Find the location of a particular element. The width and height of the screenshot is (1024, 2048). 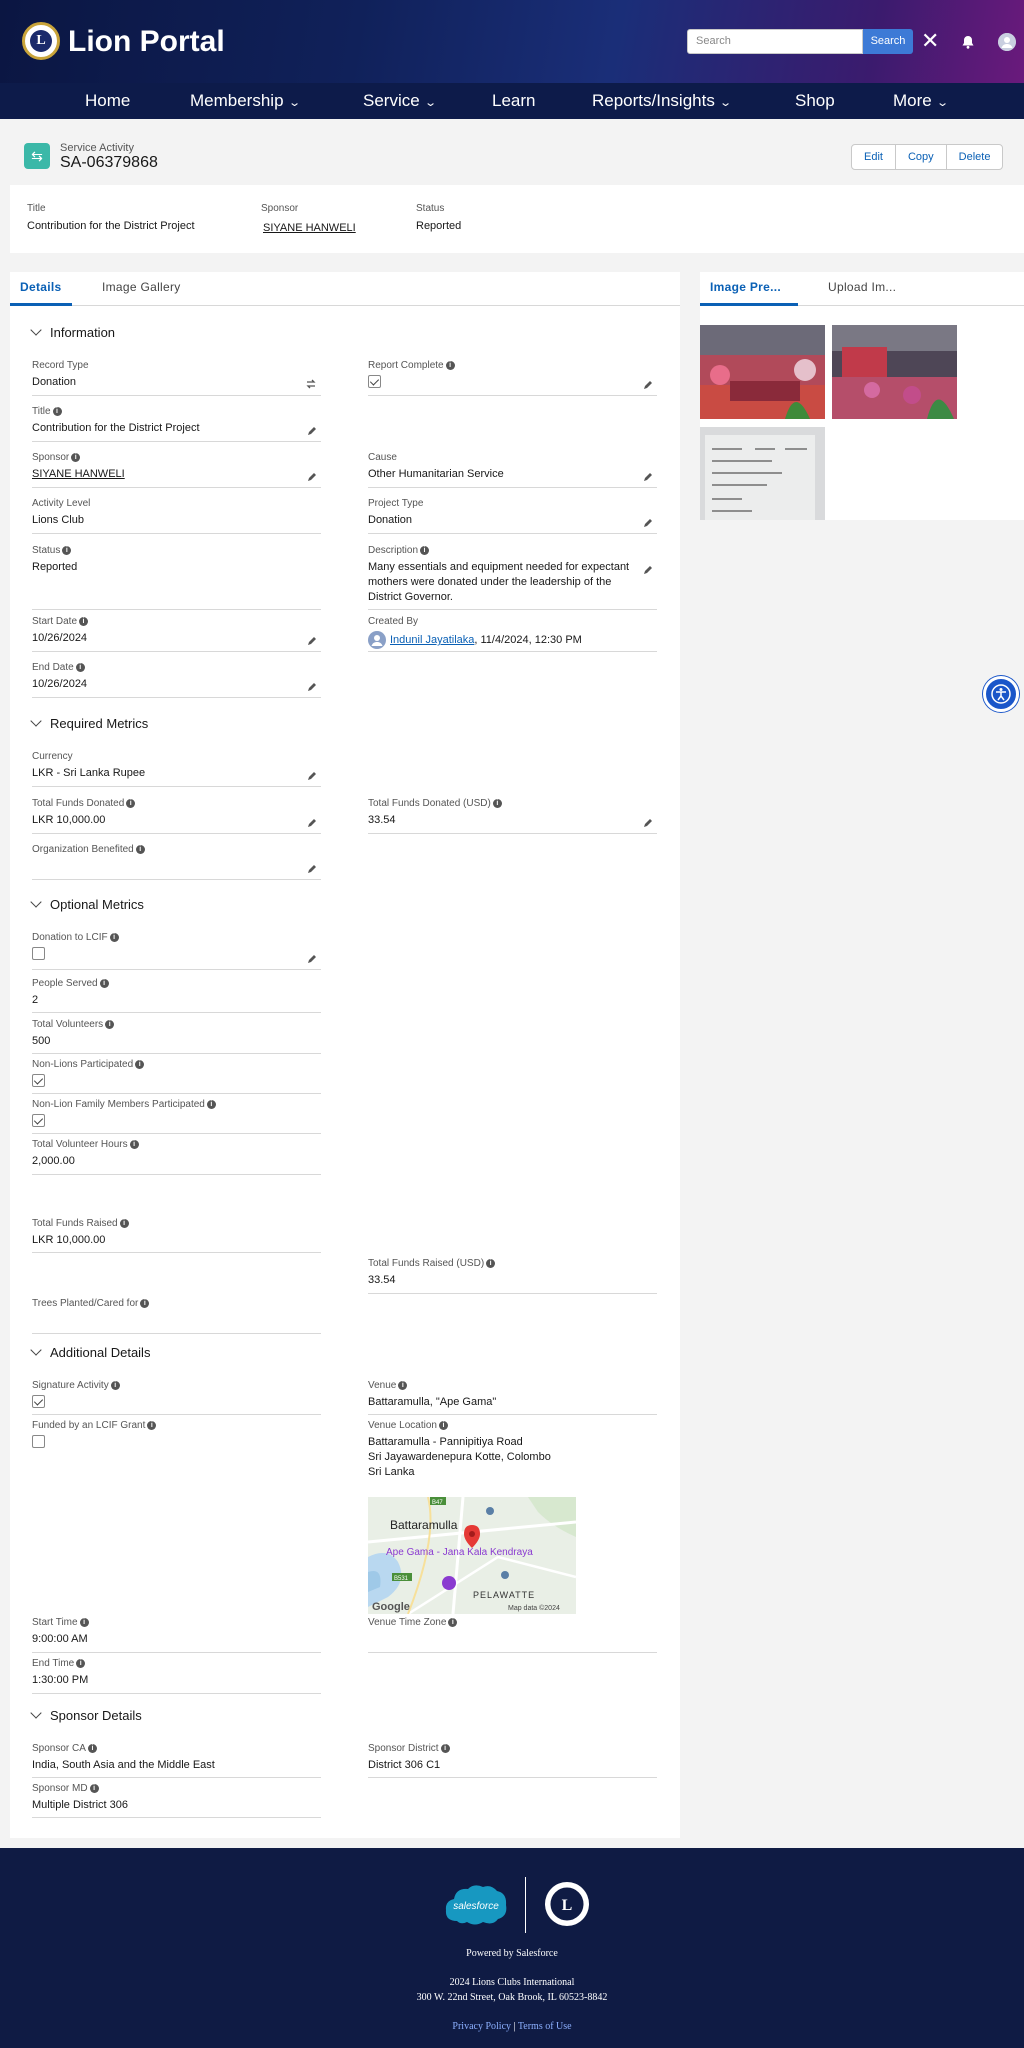

change-record-type-icon is located at coordinates (311, 384).